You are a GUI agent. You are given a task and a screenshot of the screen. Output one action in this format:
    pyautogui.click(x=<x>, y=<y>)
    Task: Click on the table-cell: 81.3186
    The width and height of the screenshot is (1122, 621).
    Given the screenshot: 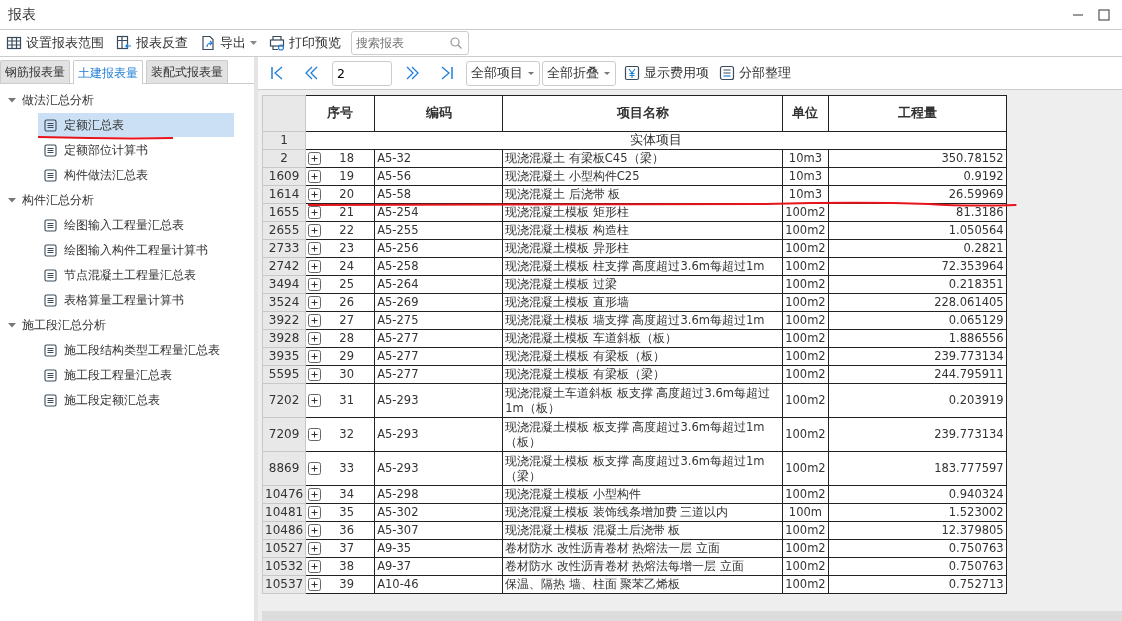 What is the action you would take?
    pyautogui.click(x=917, y=212)
    